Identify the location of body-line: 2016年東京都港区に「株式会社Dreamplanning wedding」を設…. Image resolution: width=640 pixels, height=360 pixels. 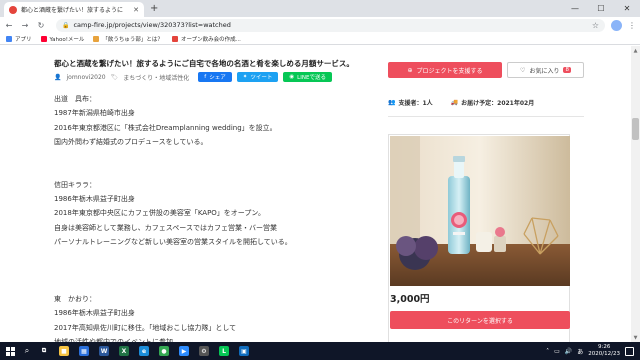
(165, 127).